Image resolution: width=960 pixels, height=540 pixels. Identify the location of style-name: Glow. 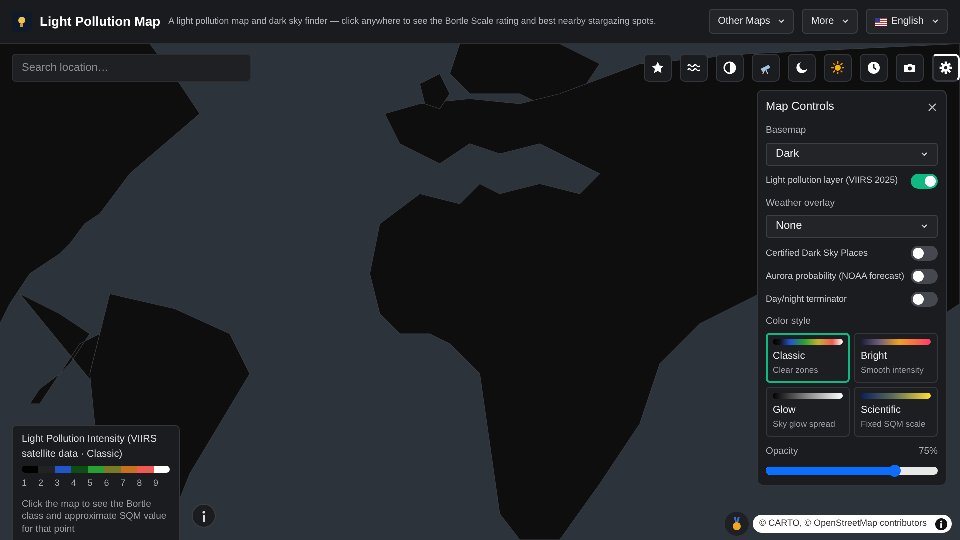
(785, 411).